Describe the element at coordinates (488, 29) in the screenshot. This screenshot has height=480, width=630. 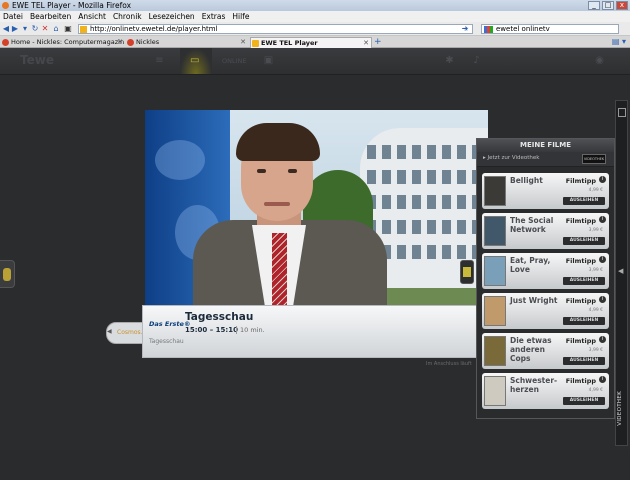
I see `search-engine-icon` at that location.